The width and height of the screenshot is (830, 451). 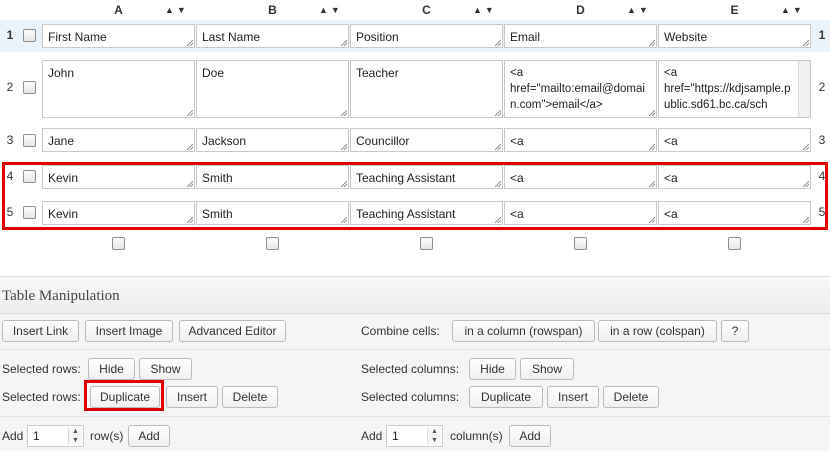 I want to click on hide-rows-button: Hide, so click(x=111, y=369).